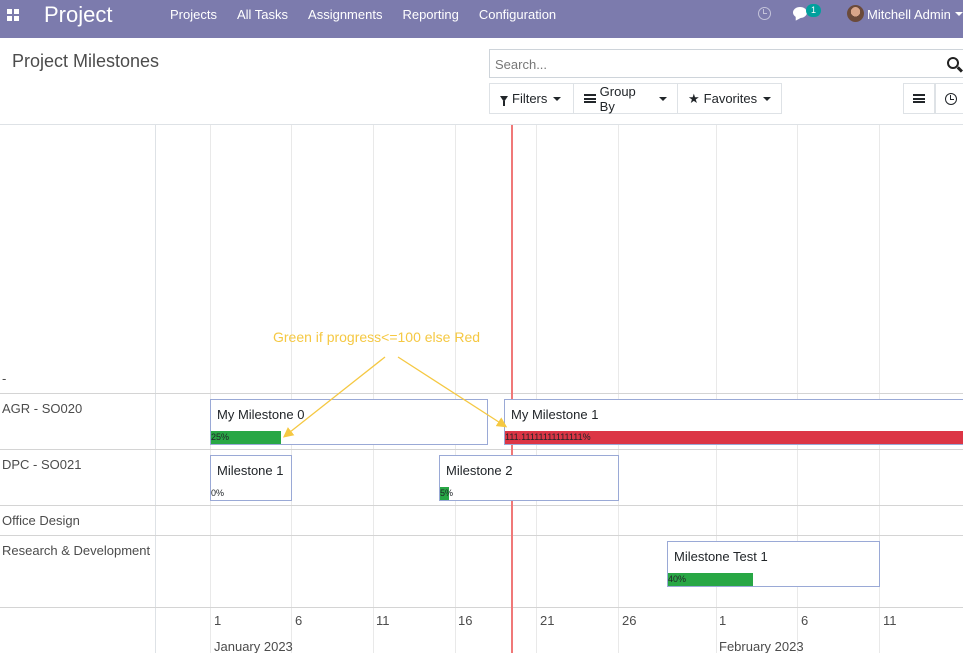 The image size is (963, 653). What do you see at coordinates (377, 337) in the screenshot?
I see `annotation-note: Green if progress<=100 else Red` at bounding box center [377, 337].